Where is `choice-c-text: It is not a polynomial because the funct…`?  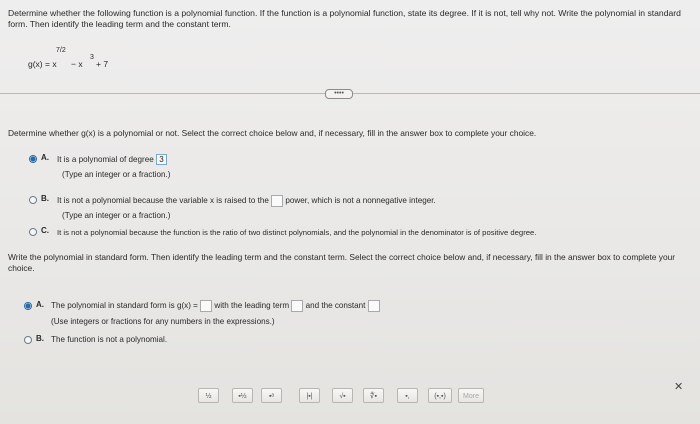 choice-c-text: It is not a polynomial because the funct… is located at coordinates (297, 232).